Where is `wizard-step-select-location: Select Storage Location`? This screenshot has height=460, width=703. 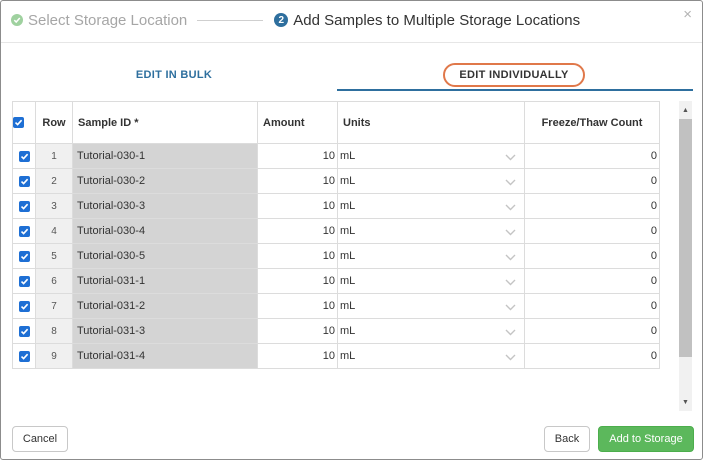 wizard-step-select-location: Select Storage Location is located at coordinates (99, 20).